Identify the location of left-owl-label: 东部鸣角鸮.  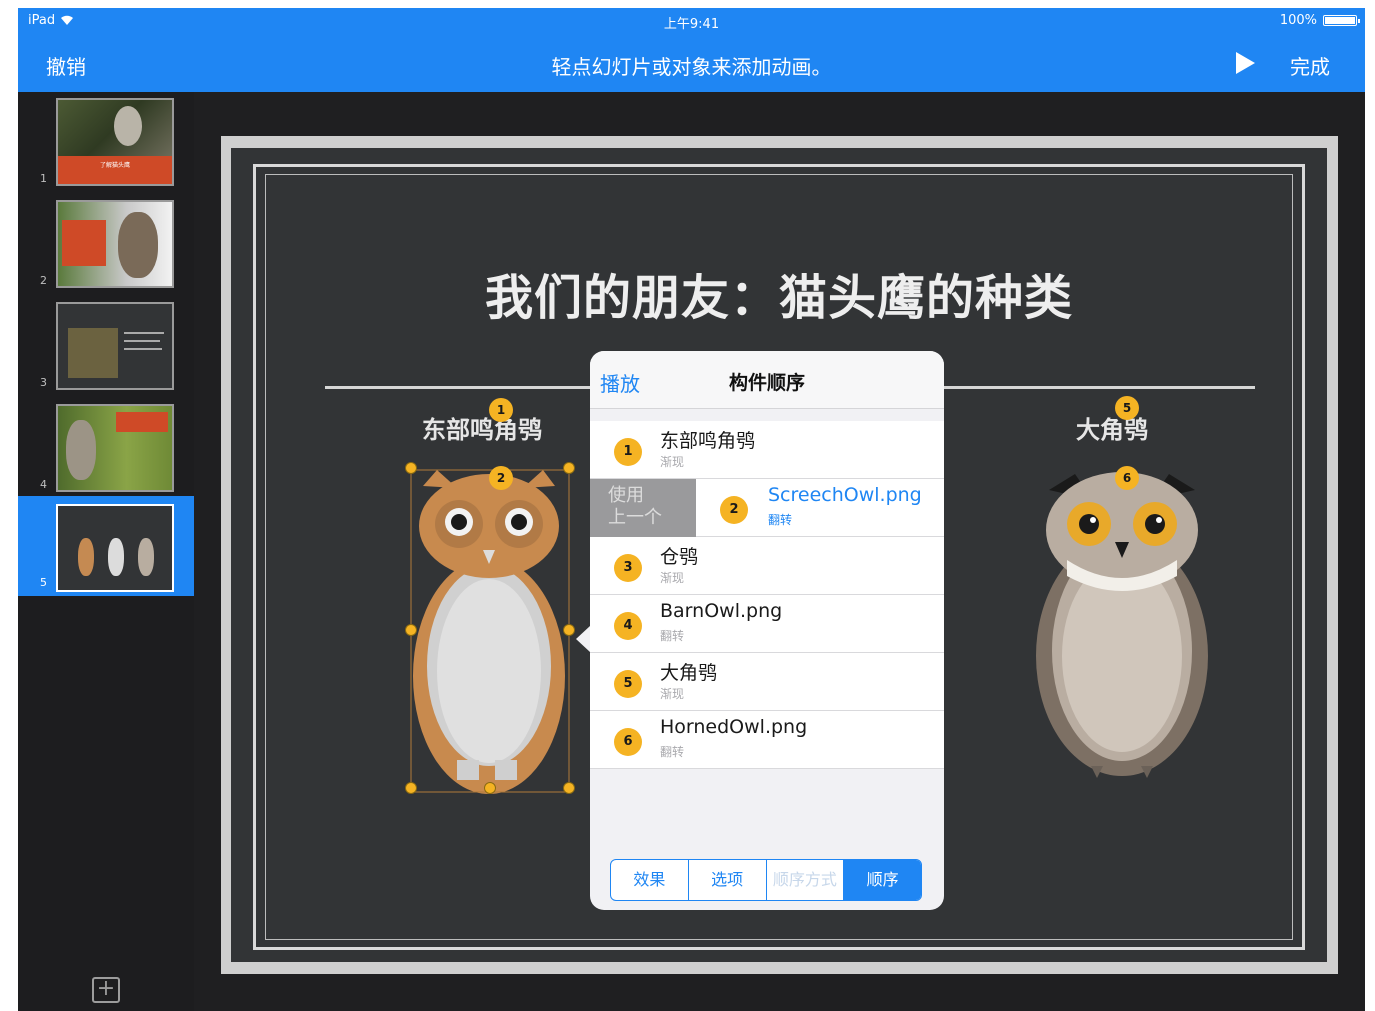
(482, 427).